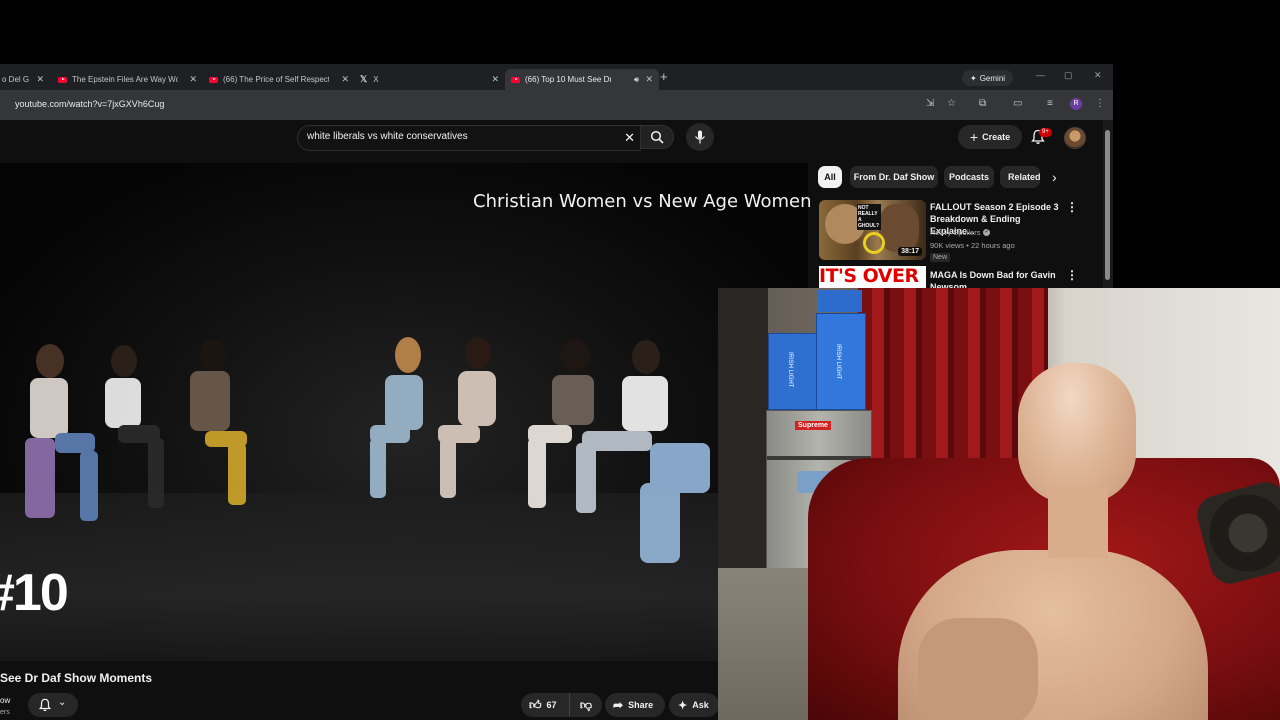 The width and height of the screenshot is (1280, 720). What do you see at coordinates (1040, 75) in the screenshot?
I see `minimize-button: —` at bounding box center [1040, 75].